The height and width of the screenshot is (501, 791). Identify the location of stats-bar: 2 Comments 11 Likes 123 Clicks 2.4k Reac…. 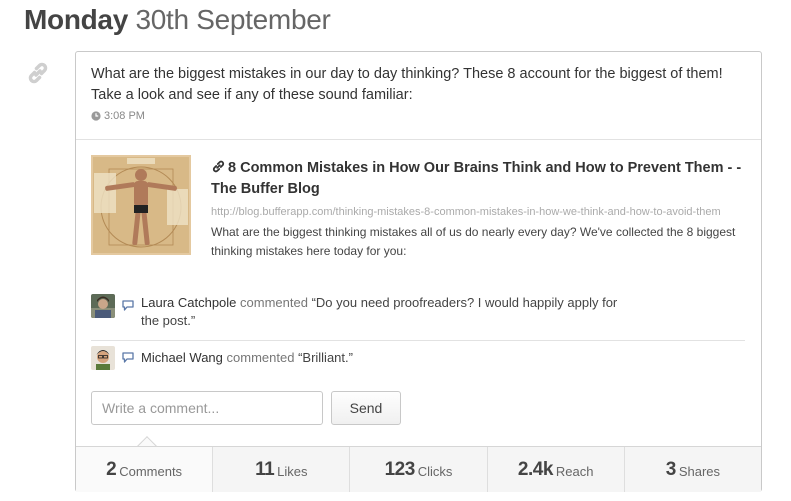
(419, 469).